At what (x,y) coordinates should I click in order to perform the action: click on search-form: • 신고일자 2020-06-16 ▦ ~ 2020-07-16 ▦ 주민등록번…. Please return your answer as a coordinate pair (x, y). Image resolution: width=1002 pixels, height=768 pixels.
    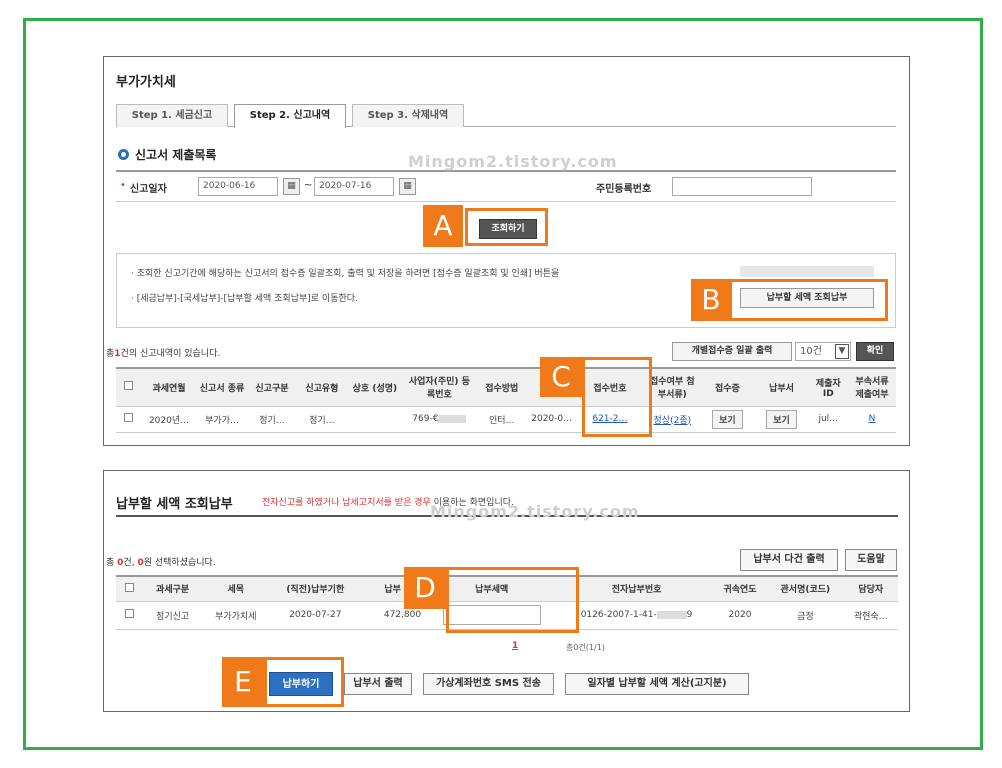
    Looking at the image, I should click on (506, 186).